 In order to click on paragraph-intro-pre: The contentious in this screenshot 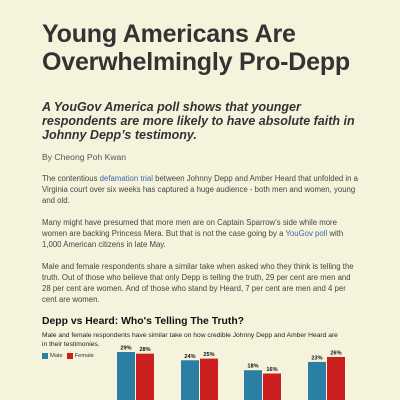, I will do `click(71, 178)`.